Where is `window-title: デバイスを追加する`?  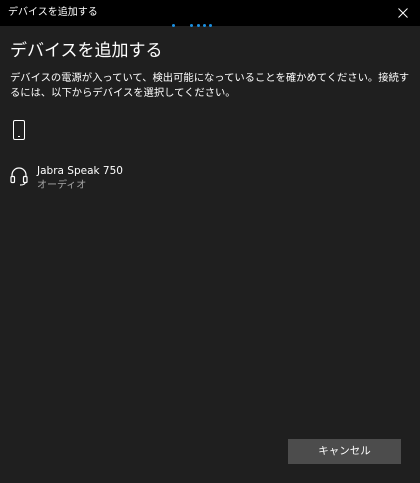
window-title: デバイスを追加する is located at coordinates (53, 12).